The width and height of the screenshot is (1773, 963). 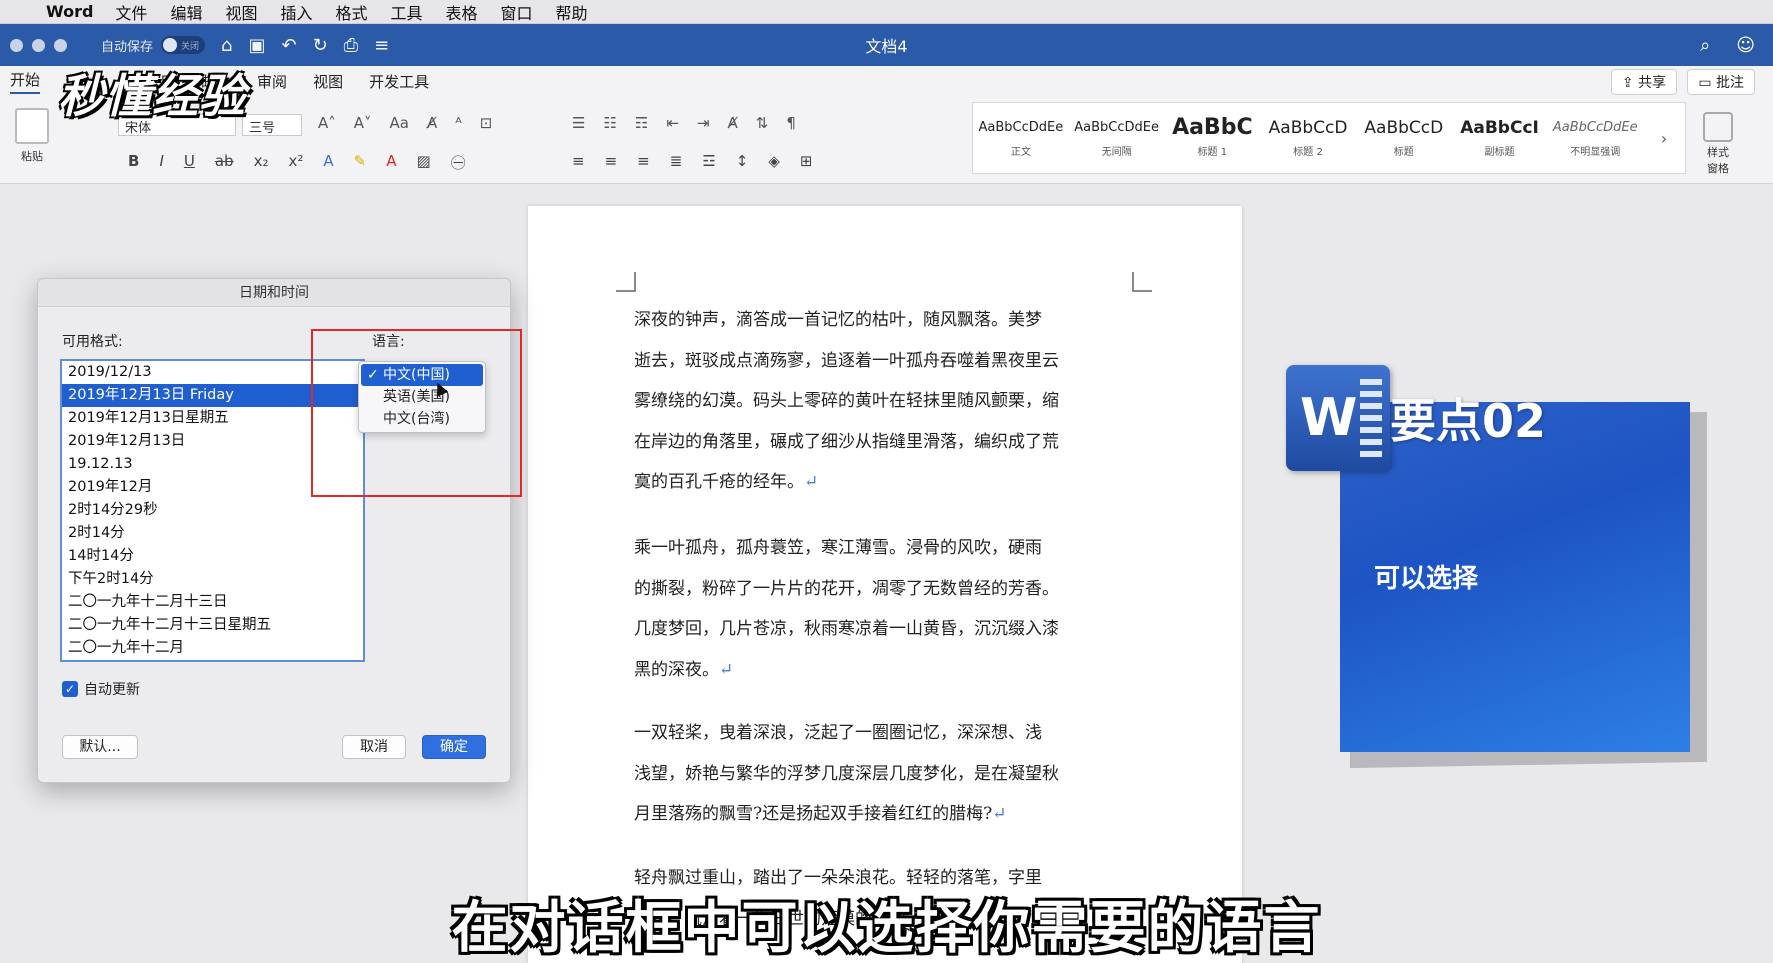 What do you see at coordinates (399, 81) in the screenshot?
I see `tab-developer: 开发工具` at bounding box center [399, 81].